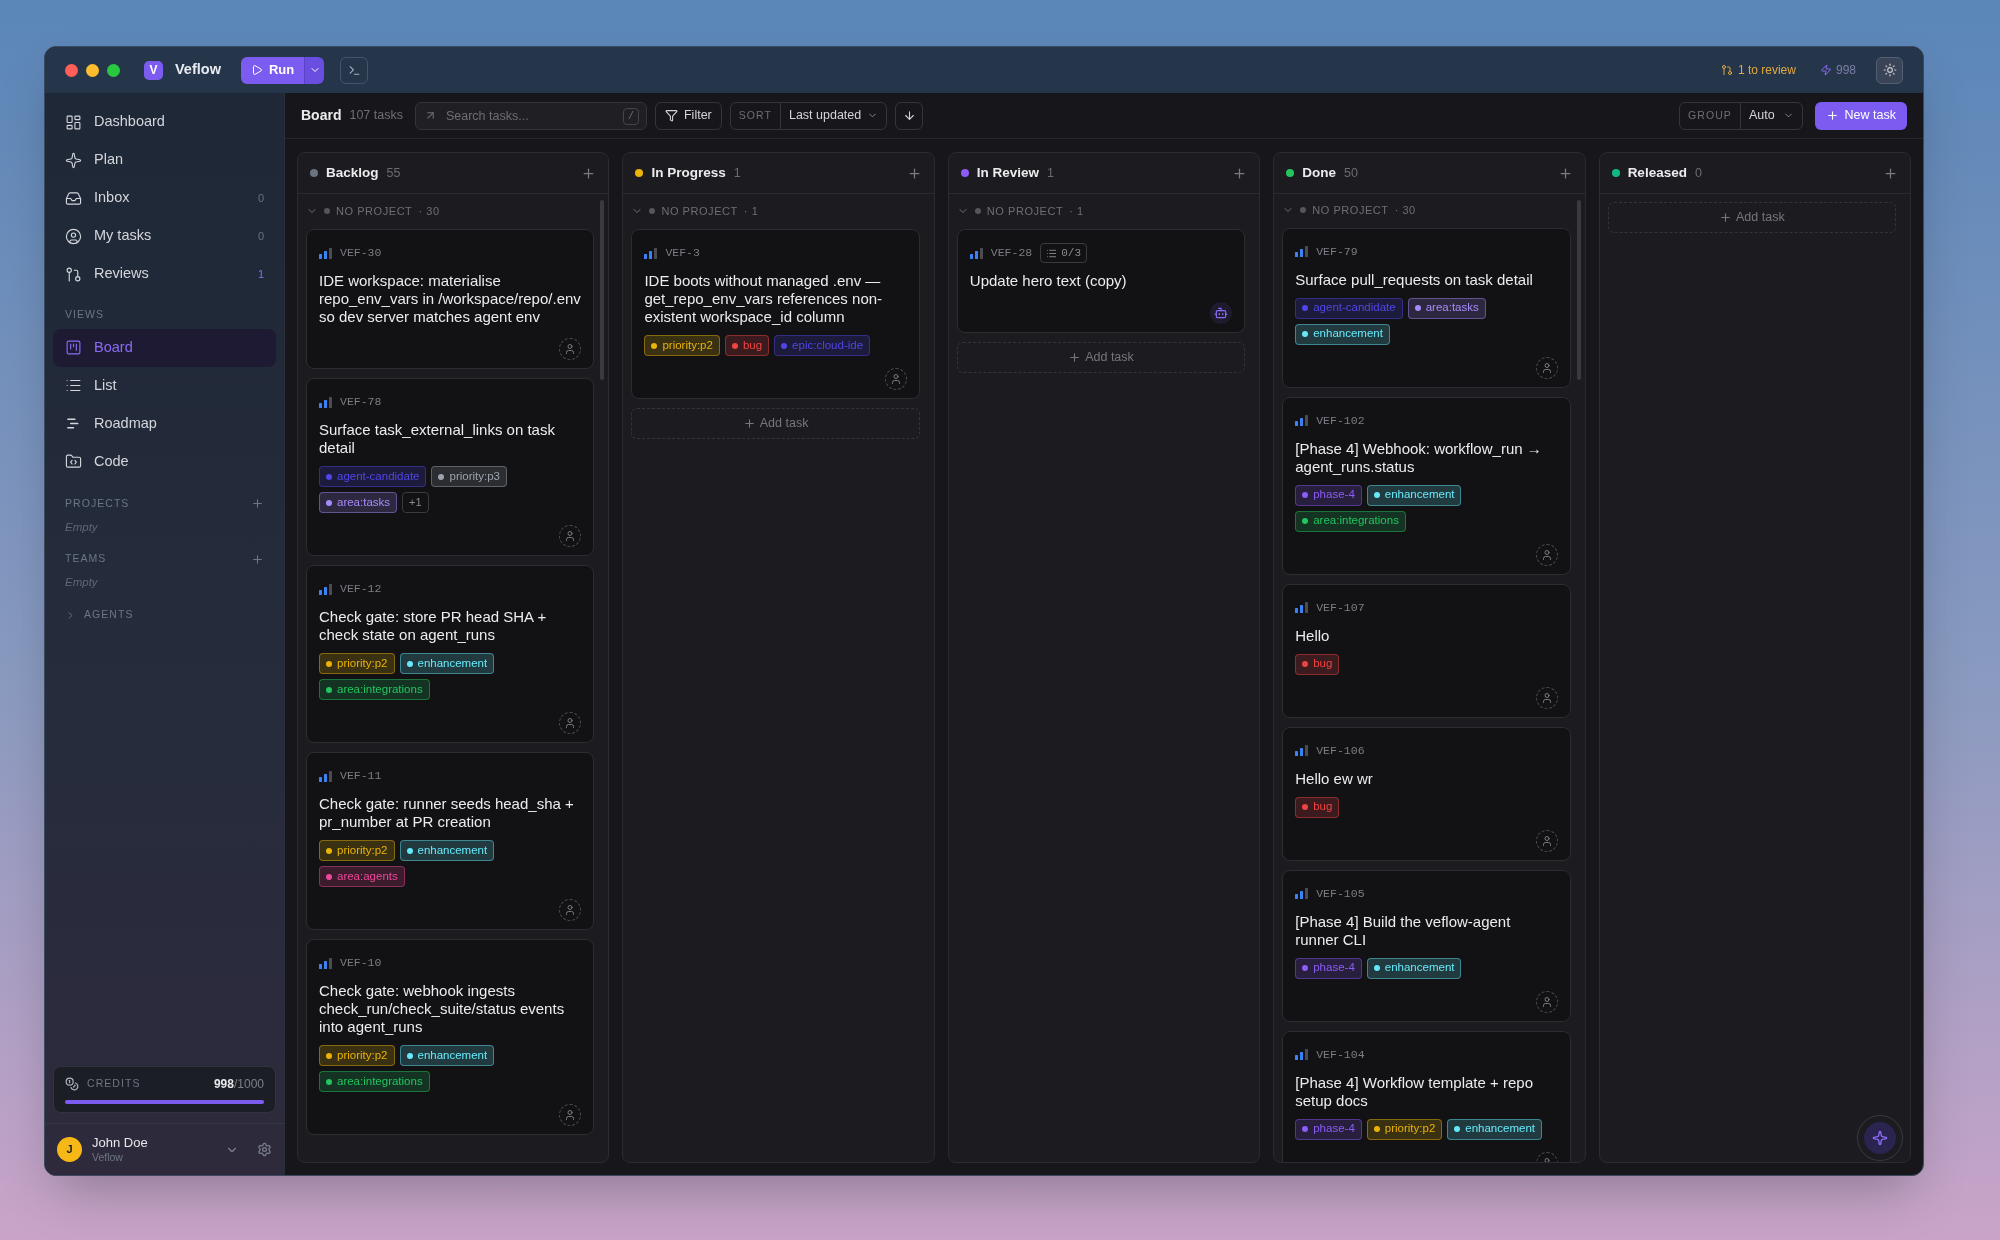 This screenshot has height=1240, width=2000. What do you see at coordinates (1414, 279) in the screenshot?
I see `task-title: Surface pull_requests on task detail` at bounding box center [1414, 279].